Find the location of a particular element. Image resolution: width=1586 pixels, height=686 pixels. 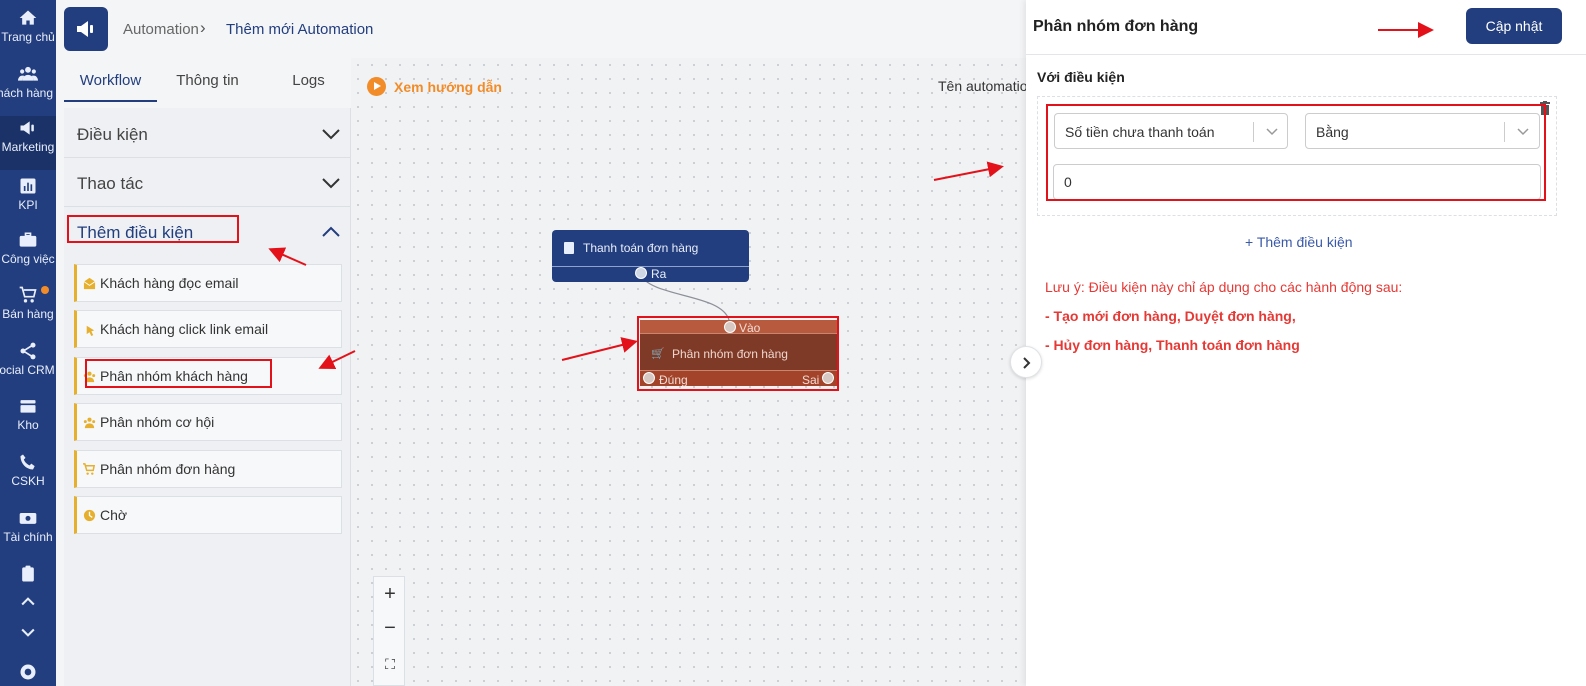

nav-item-marketing: Marketing is located at coordinates (28, 143).